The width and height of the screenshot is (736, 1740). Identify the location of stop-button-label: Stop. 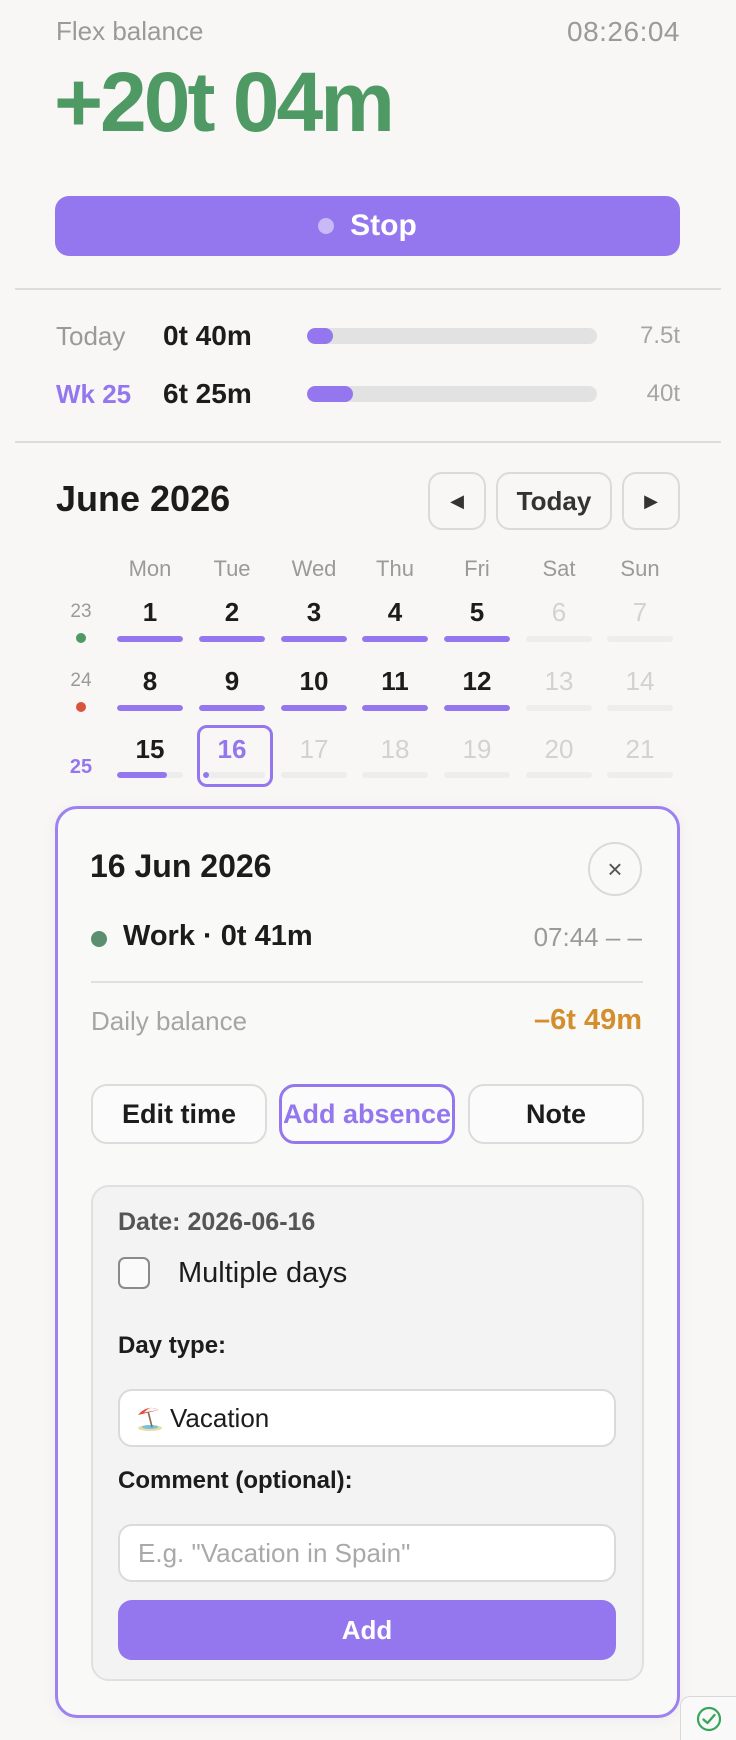
(383, 225).